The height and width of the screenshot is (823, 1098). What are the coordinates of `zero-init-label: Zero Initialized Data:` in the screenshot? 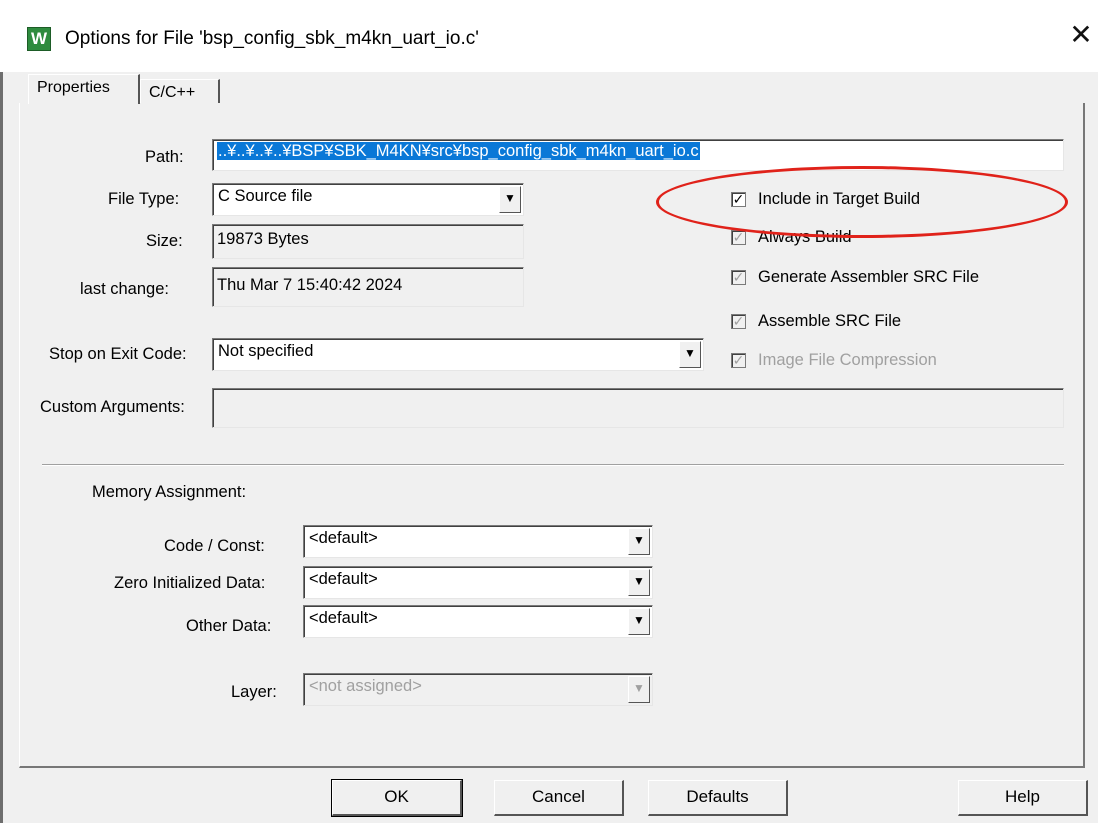 It's located at (190, 583).